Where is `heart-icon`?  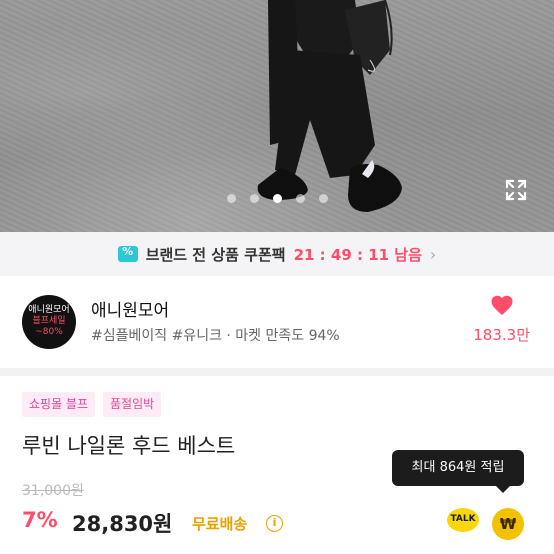 heart-icon is located at coordinates (502, 305).